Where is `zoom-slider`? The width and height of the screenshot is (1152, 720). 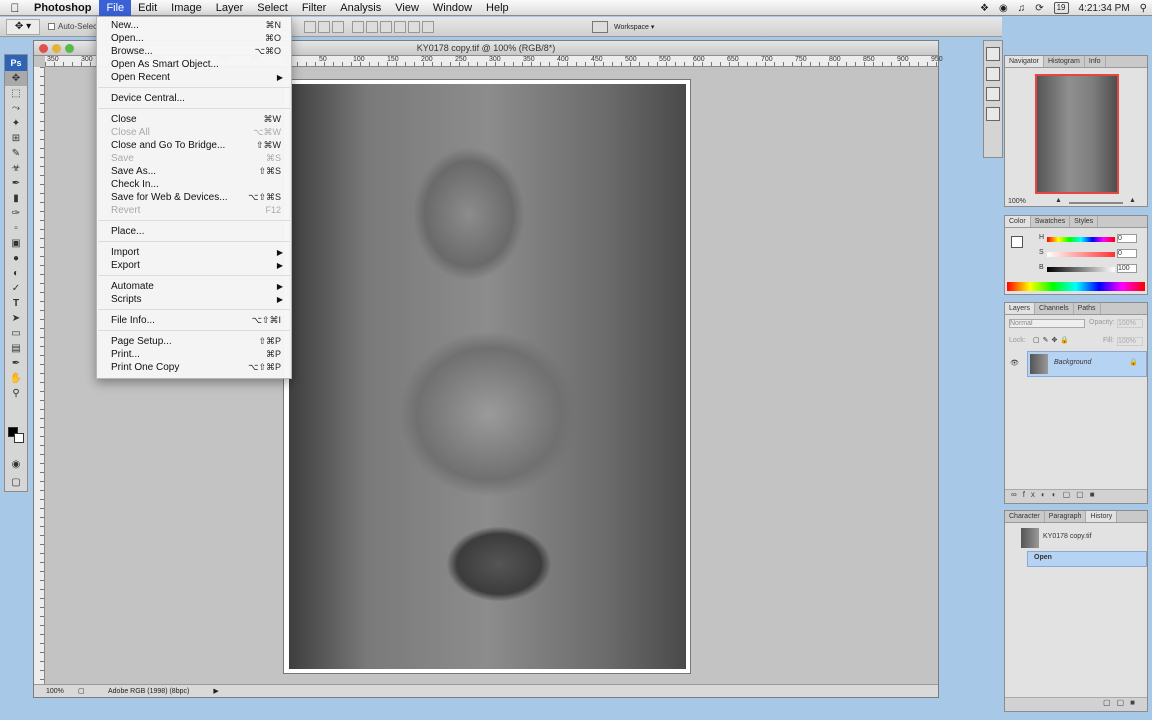 zoom-slider is located at coordinates (1096, 203).